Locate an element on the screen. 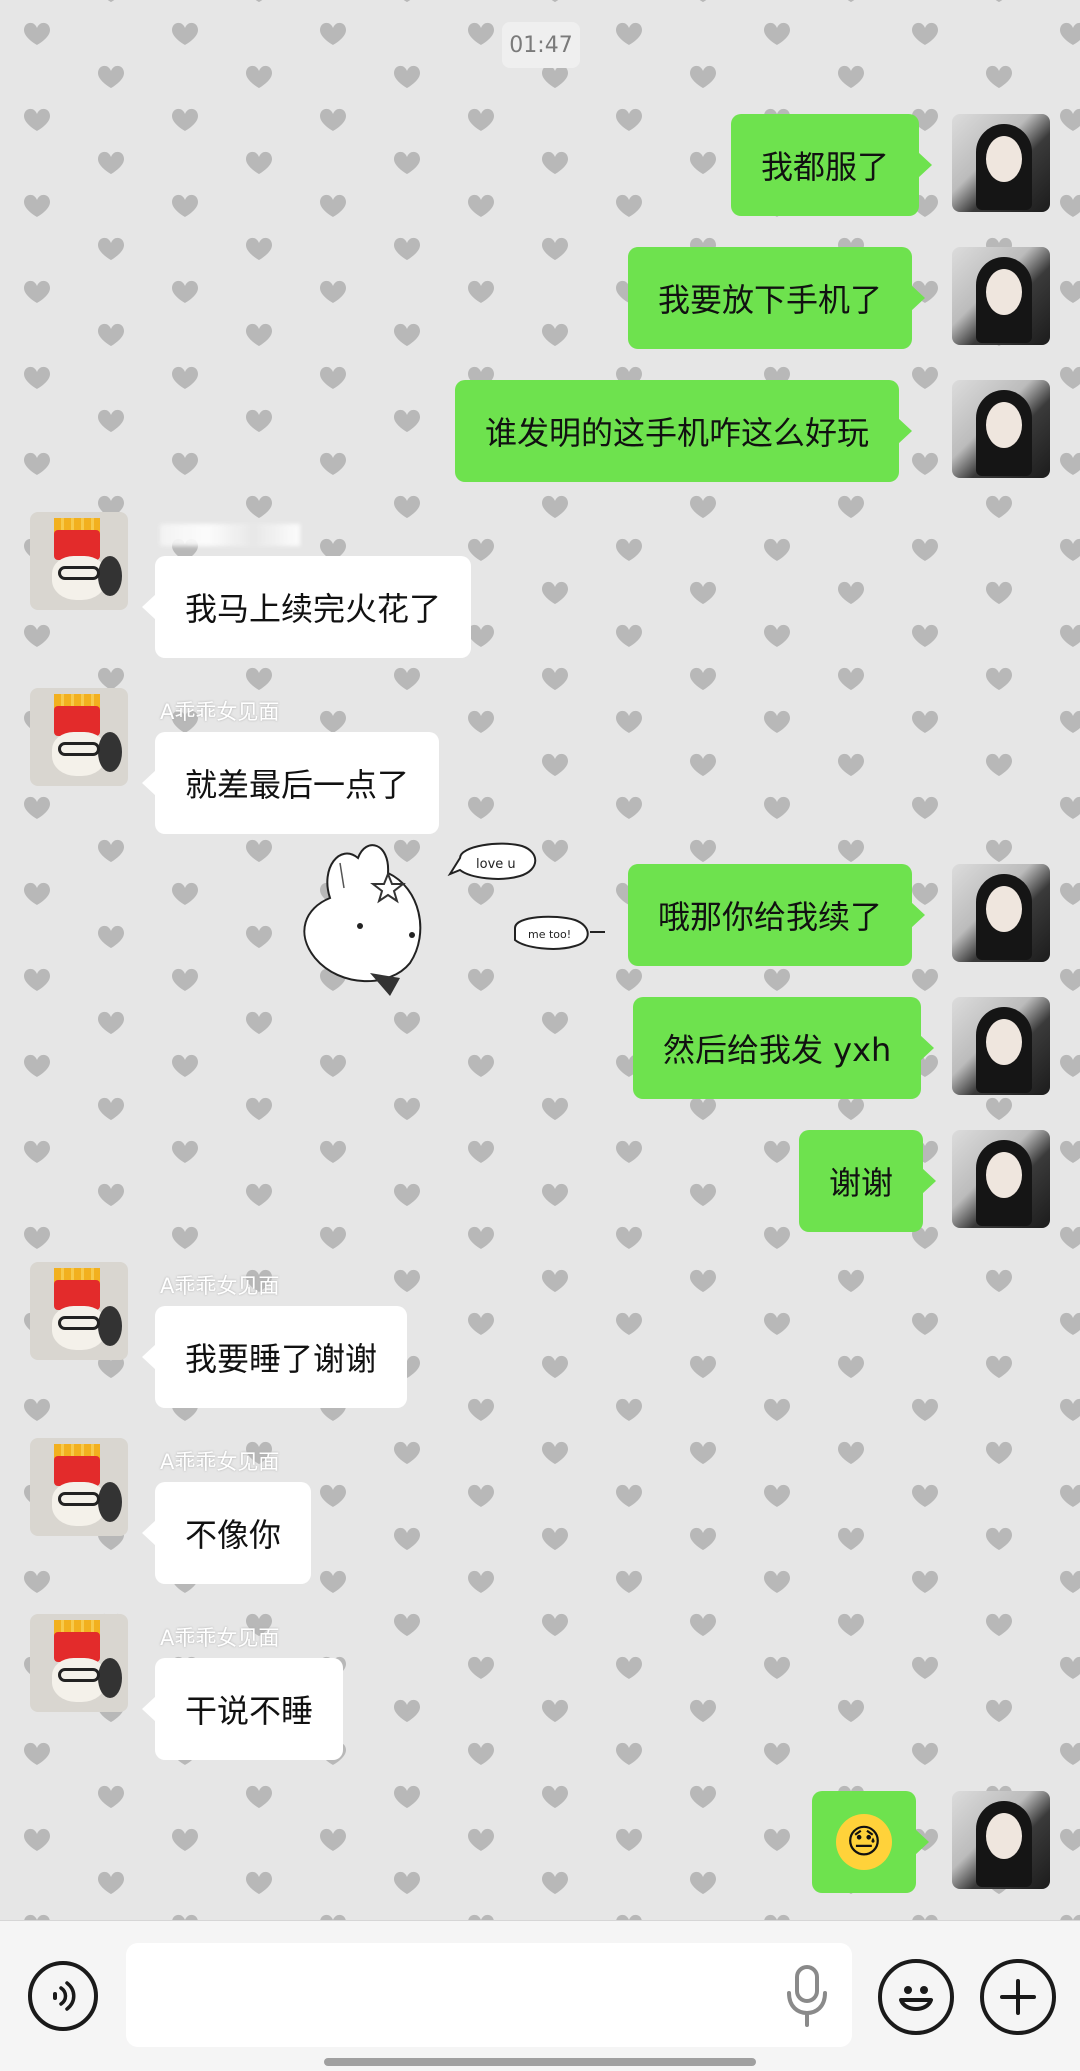  more-button is located at coordinates (1018, 1997).